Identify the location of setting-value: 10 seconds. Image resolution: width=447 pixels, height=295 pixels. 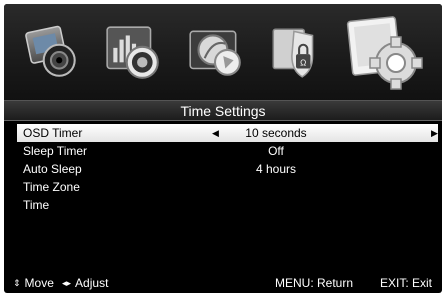
(276, 133).